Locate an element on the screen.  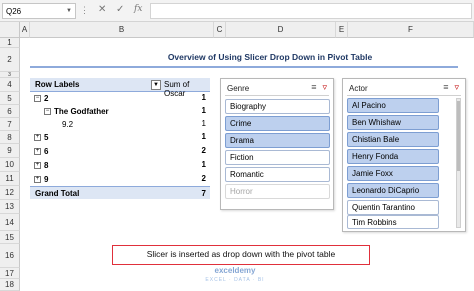
row-header-14: 14 is located at coordinates (10, 222).